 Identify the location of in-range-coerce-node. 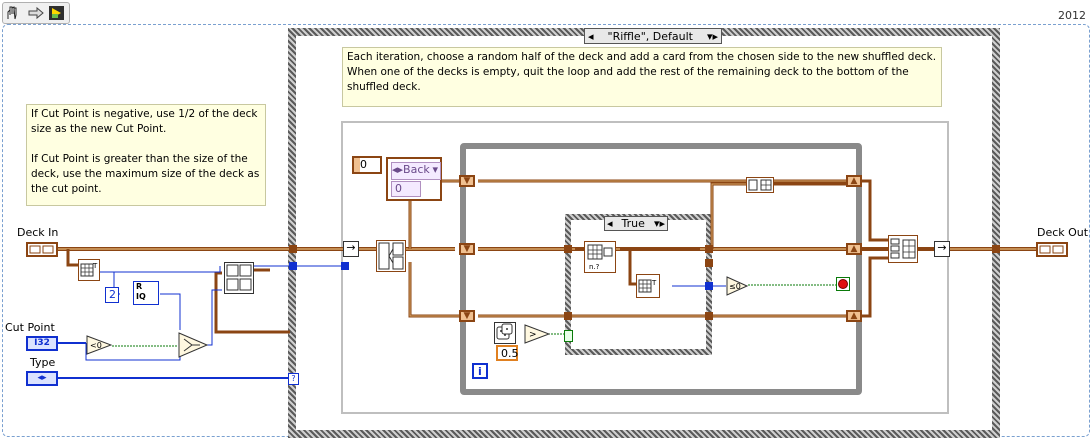
(239, 278).